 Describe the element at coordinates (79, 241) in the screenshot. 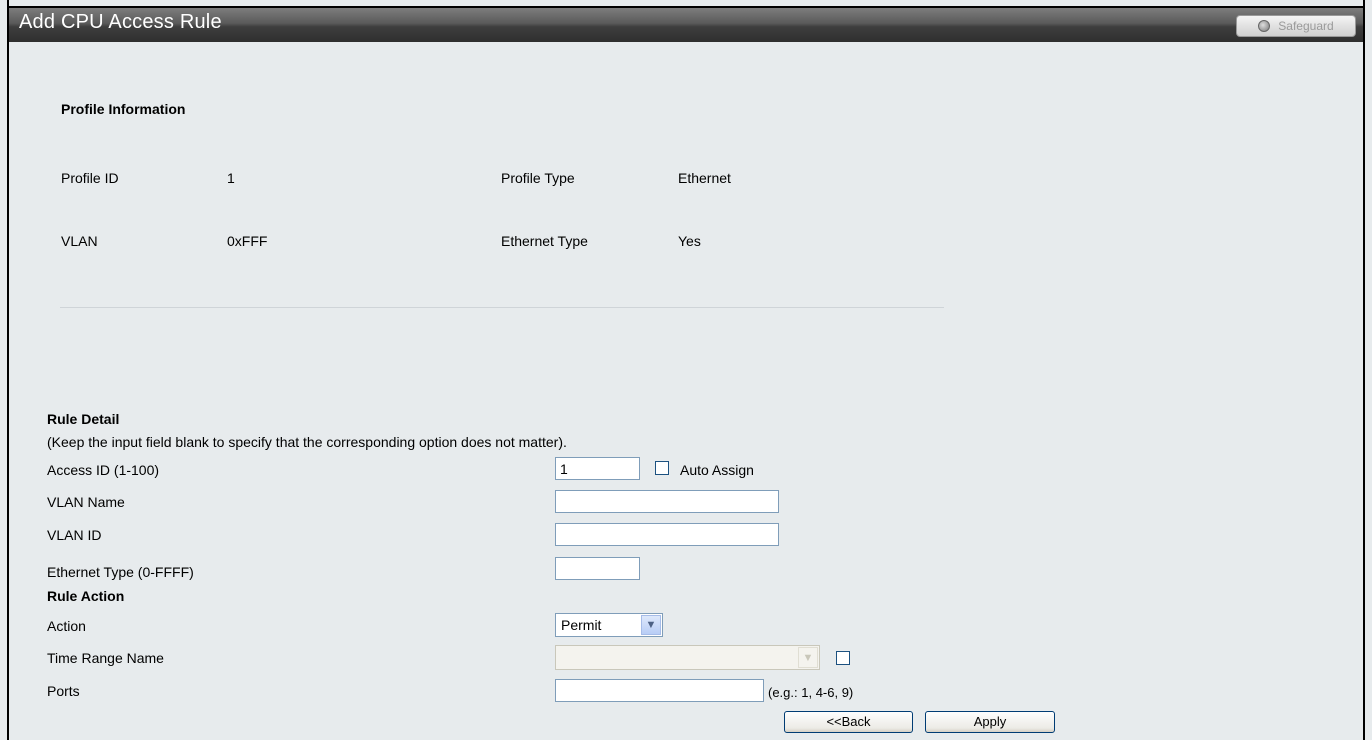

I see `profile-vlan-label: VLAN` at that location.